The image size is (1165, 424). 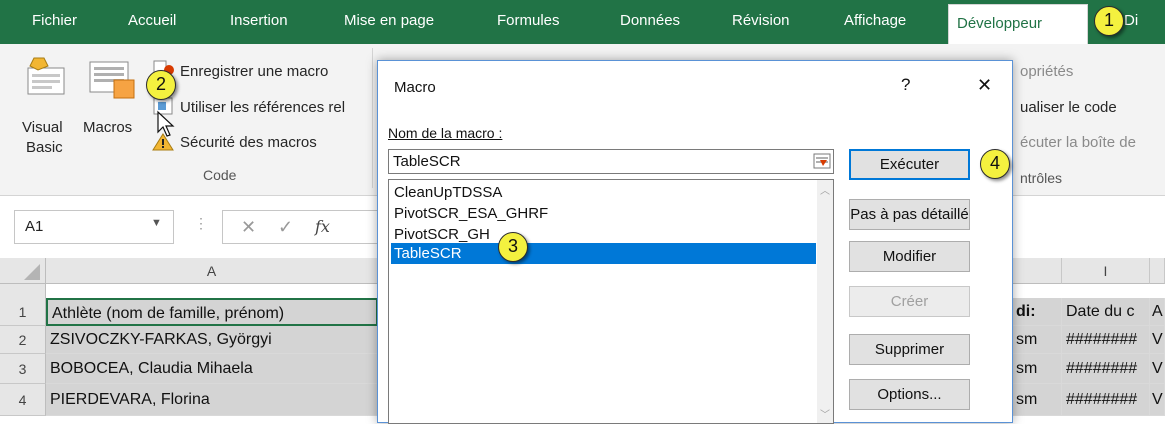 I want to click on tab-affichage: Affichage, so click(x=875, y=22).